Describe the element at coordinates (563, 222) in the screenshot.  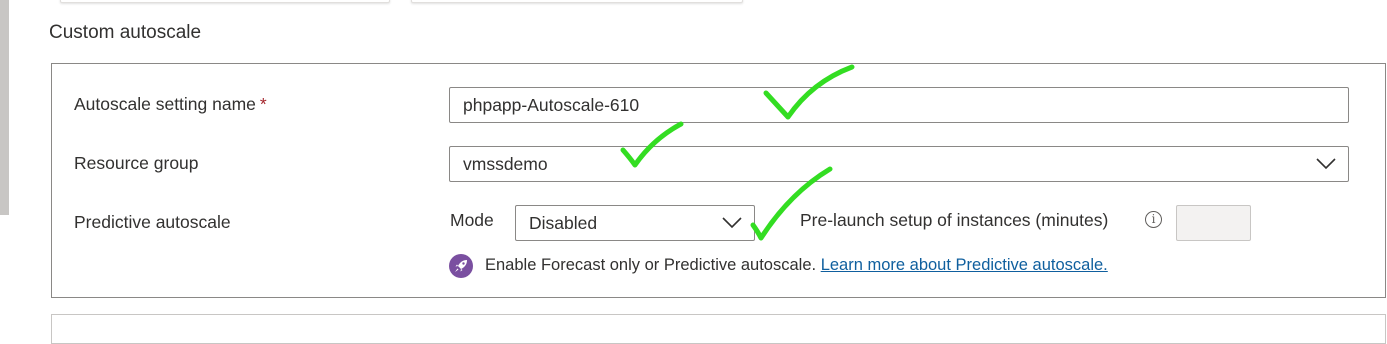
I see `mode-value: Disabled` at that location.